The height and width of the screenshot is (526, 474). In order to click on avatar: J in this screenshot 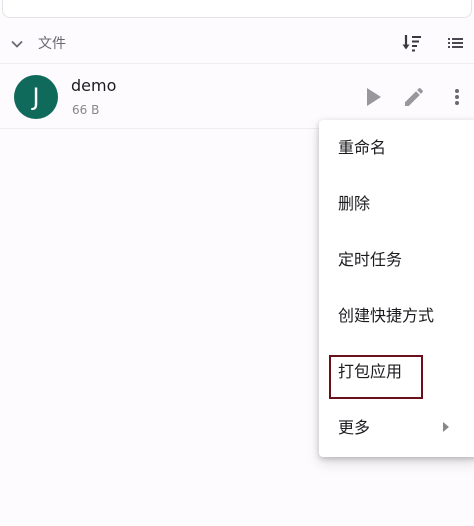, I will do `click(36, 97)`.